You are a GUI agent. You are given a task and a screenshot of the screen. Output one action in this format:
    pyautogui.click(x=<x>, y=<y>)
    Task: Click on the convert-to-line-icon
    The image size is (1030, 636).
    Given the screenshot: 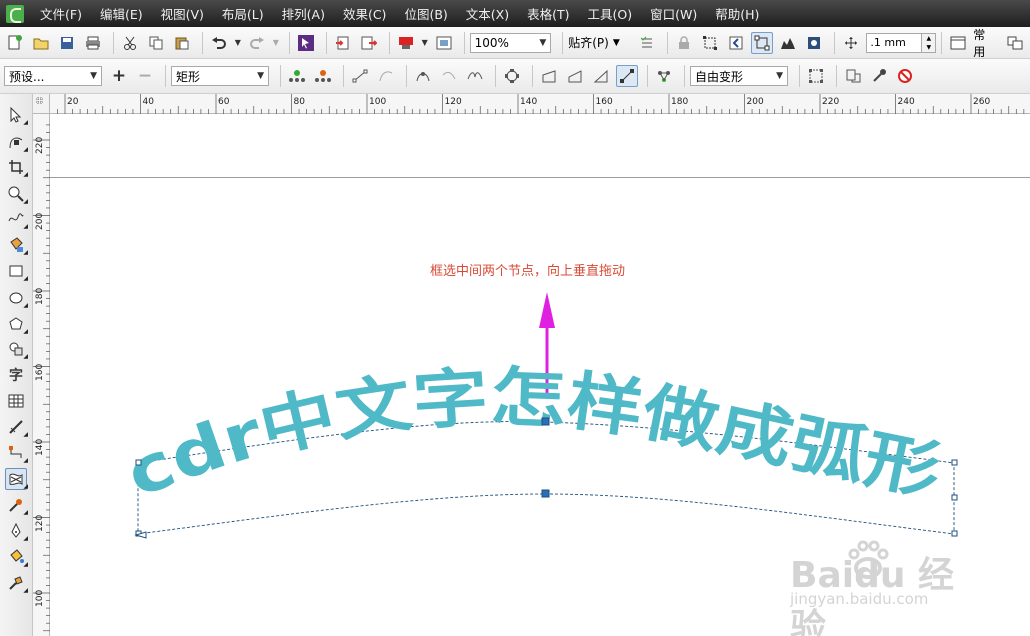 What is the action you would take?
    pyautogui.click(x=449, y=76)
    